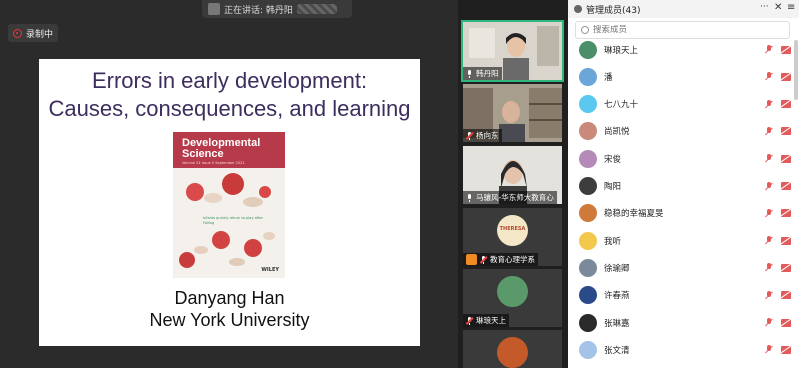 Image resolution: width=799 pixels, height=368 pixels. Describe the element at coordinates (512, 259) in the screenshot. I see `participant-name: 教育心理学系` at that location.